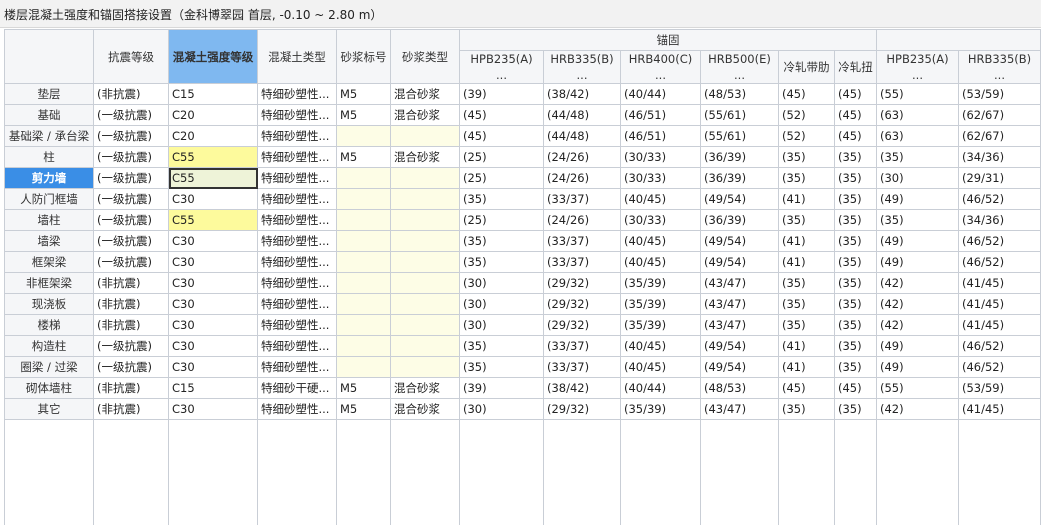  What do you see at coordinates (739, 178) in the screenshot?
I see `anchor-cell-3: (36/39)` at bounding box center [739, 178].